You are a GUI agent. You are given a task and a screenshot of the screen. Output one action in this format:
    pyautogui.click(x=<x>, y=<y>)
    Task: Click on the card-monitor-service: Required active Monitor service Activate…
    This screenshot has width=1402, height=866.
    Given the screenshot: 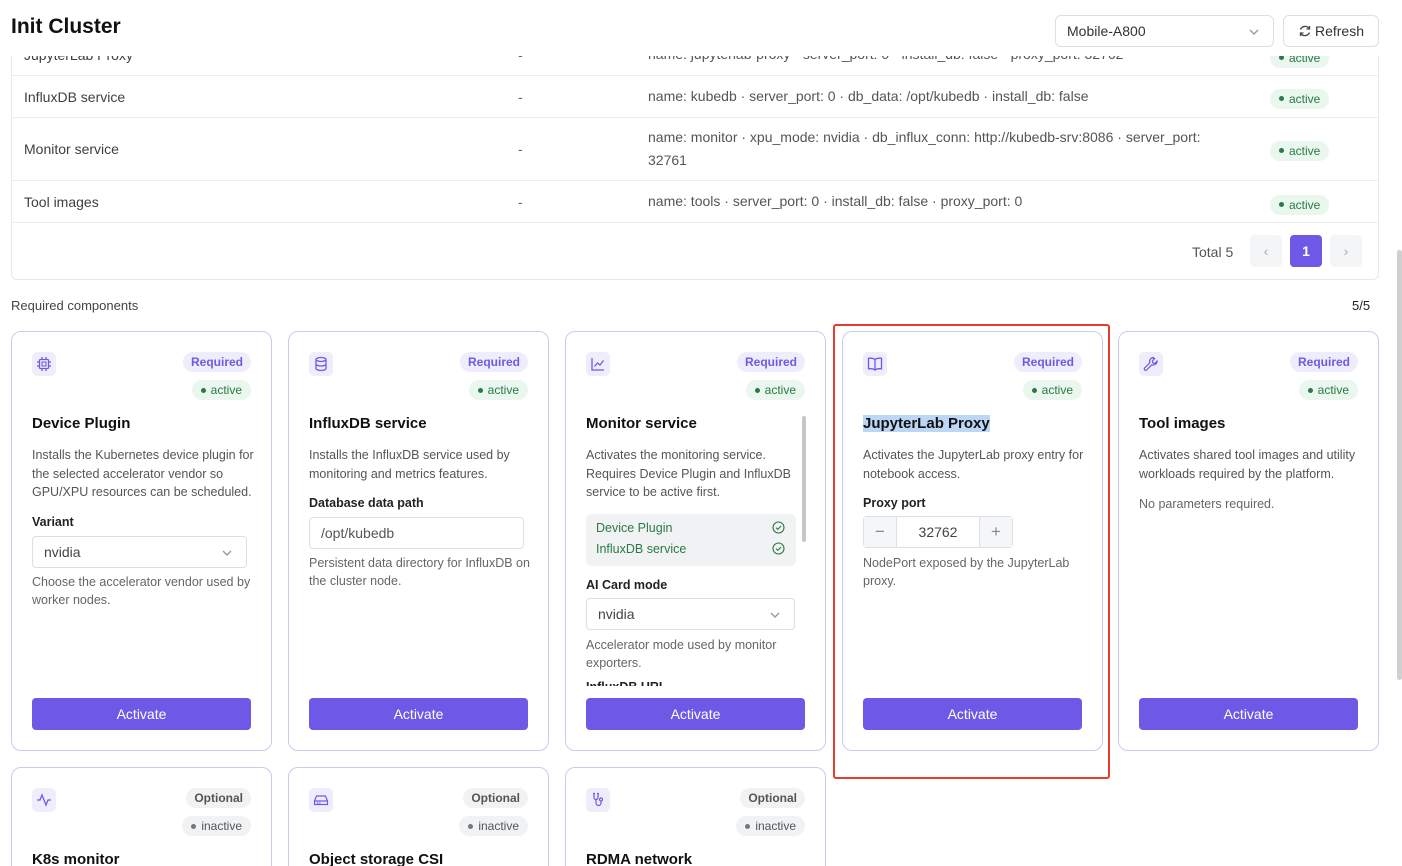 What is the action you would take?
    pyautogui.click(x=695, y=541)
    